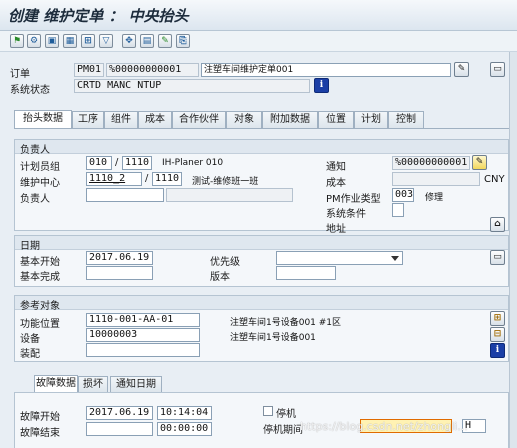 The width and height of the screenshot is (517, 448). I want to click on tab-planning: 计划, so click(371, 119).